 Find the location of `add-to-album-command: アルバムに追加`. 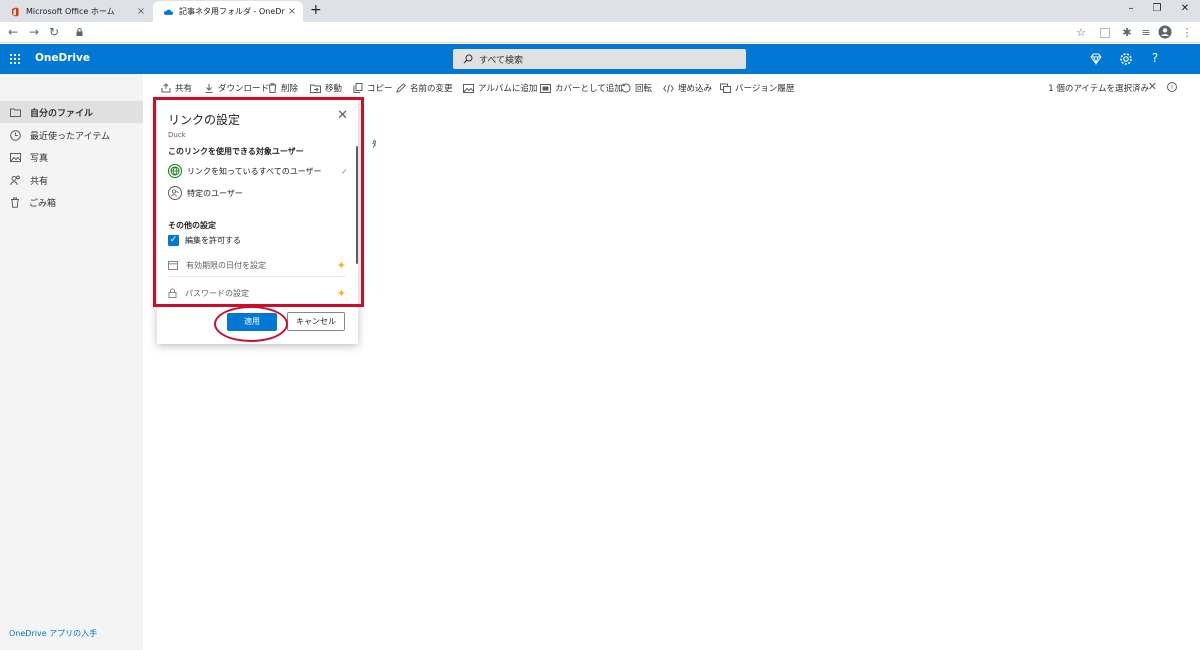

add-to-album-command: アルバムに追加 is located at coordinates (500, 88).